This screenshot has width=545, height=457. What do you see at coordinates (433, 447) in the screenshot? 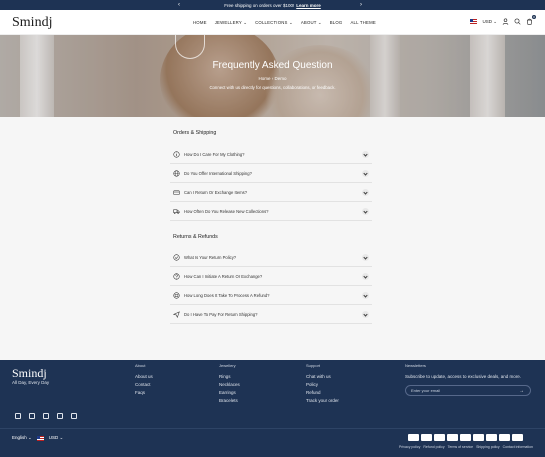
I see `legal-link: Refund policy` at bounding box center [433, 447].